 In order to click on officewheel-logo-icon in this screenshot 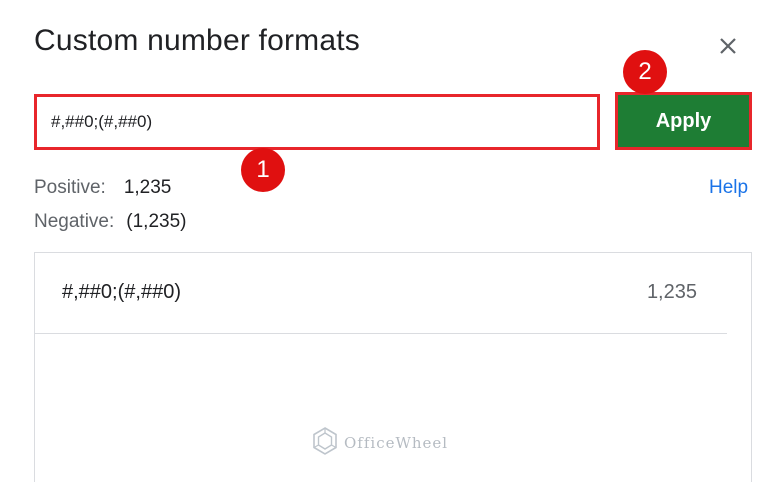, I will do `click(325, 443)`.